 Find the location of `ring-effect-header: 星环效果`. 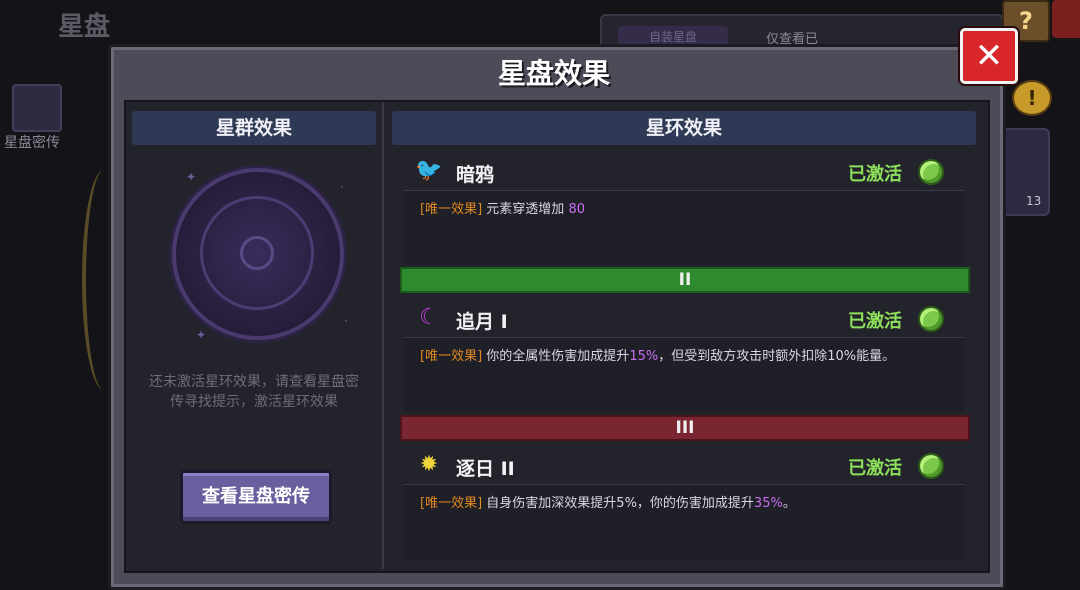

ring-effect-header: 星环效果 is located at coordinates (684, 128).